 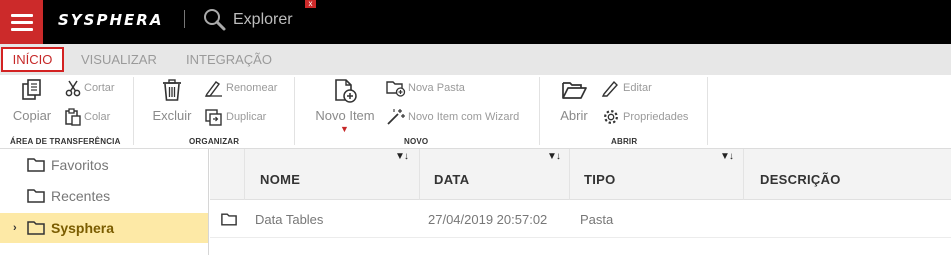 I want to click on paste-icon, so click(x=73, y=117).